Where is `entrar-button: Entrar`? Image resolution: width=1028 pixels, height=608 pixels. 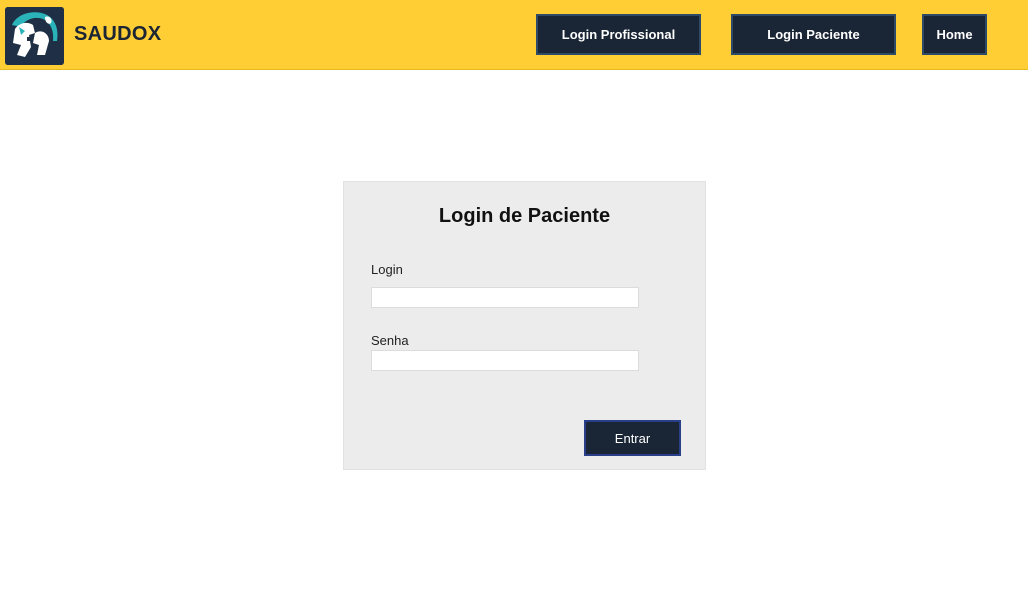 entrar-button: Entrar is located at coordinates (632, 438).